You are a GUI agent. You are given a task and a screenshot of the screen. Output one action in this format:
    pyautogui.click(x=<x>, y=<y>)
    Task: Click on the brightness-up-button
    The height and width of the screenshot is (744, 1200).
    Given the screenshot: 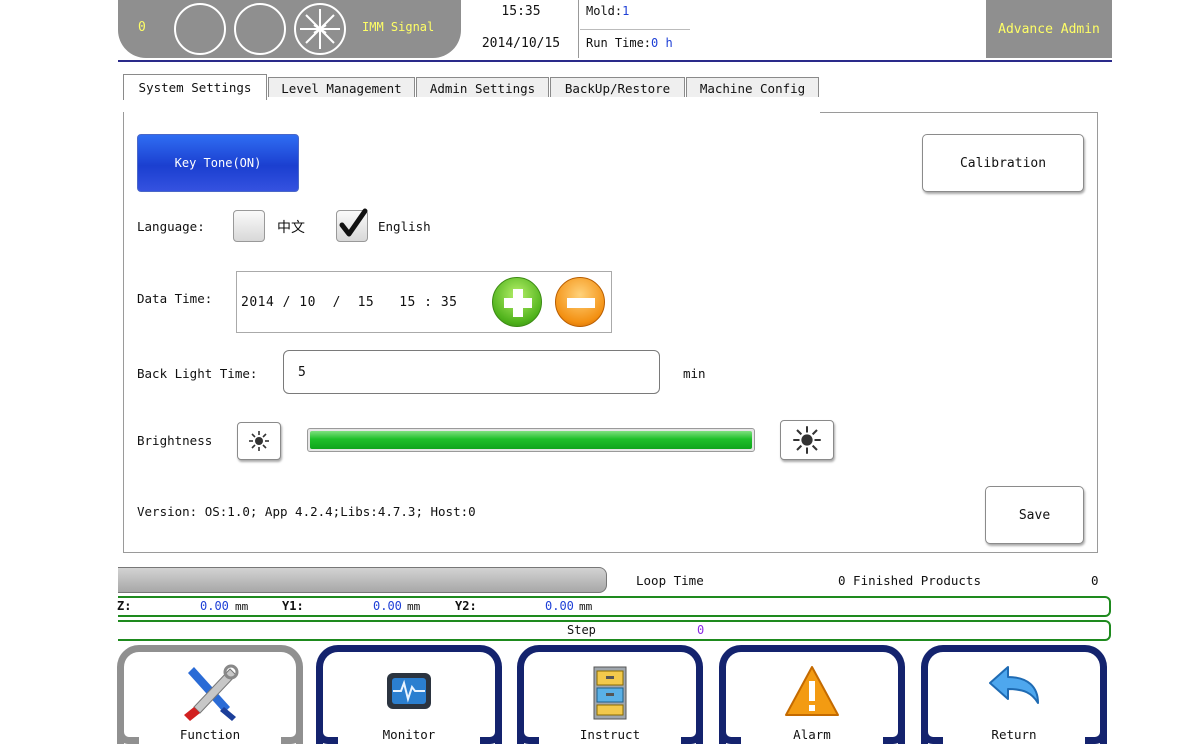 What is the action you would take?
    pyautogui.click(x=807, y=440)
    